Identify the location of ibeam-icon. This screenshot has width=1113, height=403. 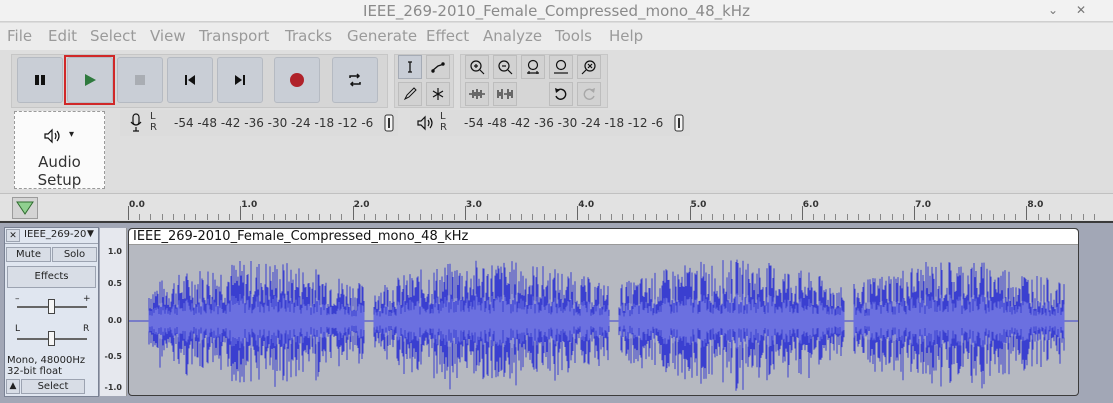
(410, 67).